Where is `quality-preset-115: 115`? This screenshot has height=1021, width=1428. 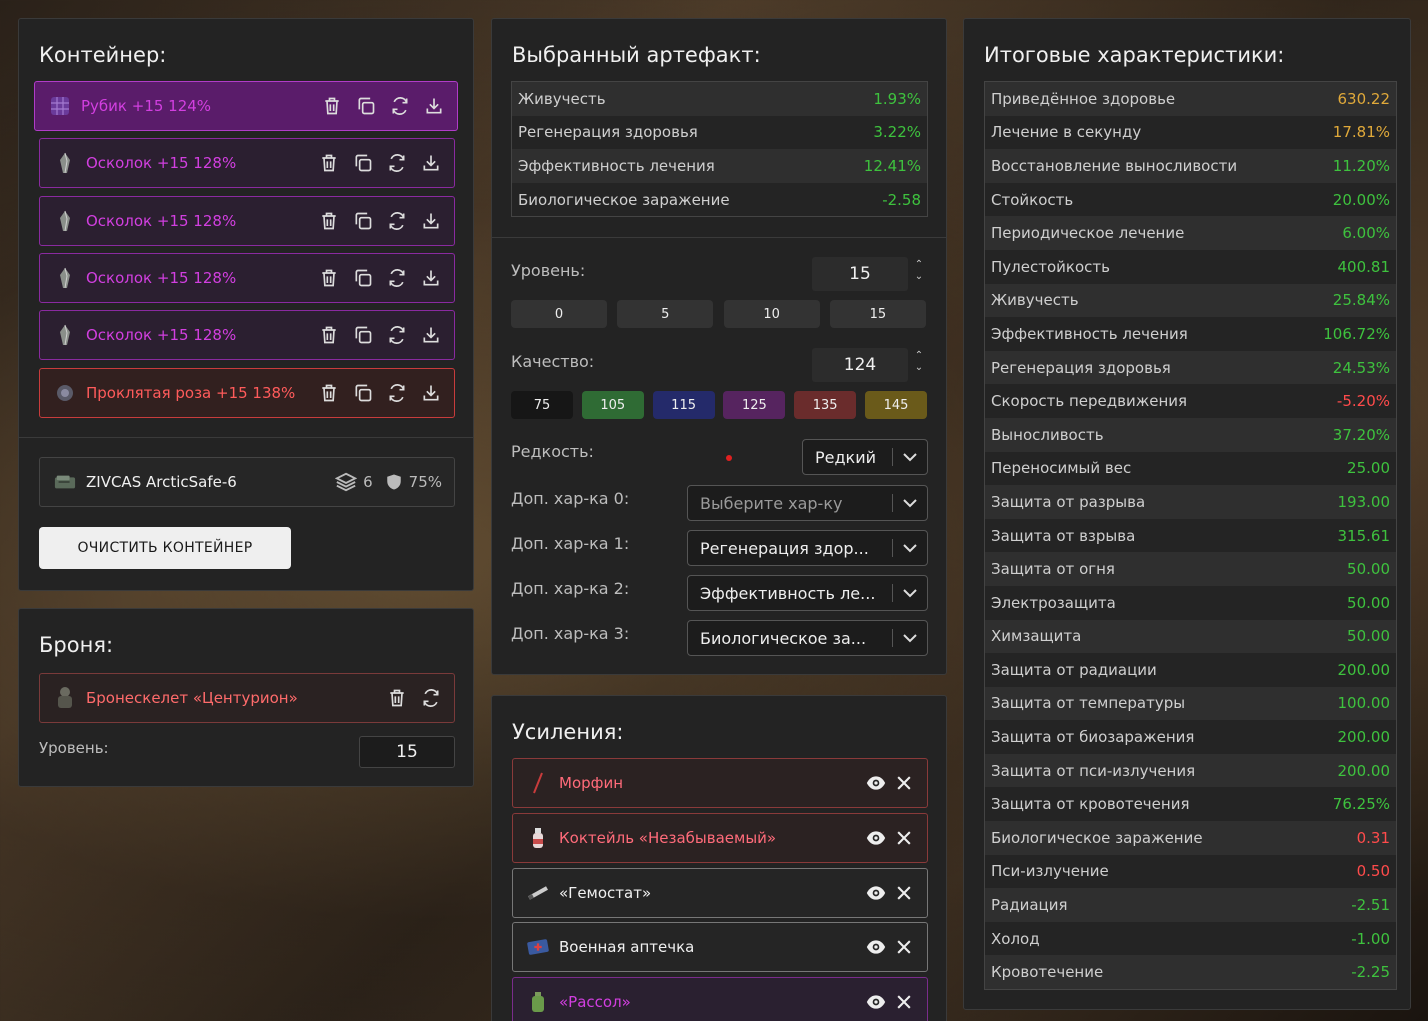
quality-preset-115: 115 is located at coordinates (683, 405).